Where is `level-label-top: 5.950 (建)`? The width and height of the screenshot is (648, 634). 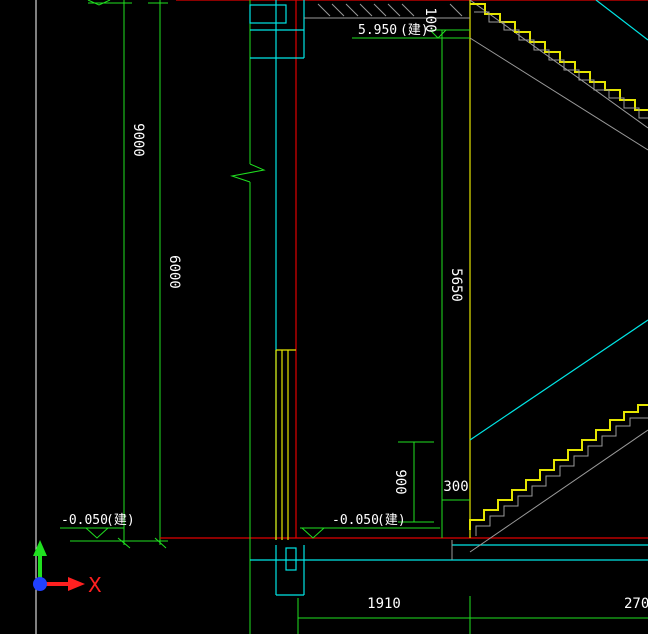 level-label-top: 5.950 (建) is located at coordinates (393, 30).